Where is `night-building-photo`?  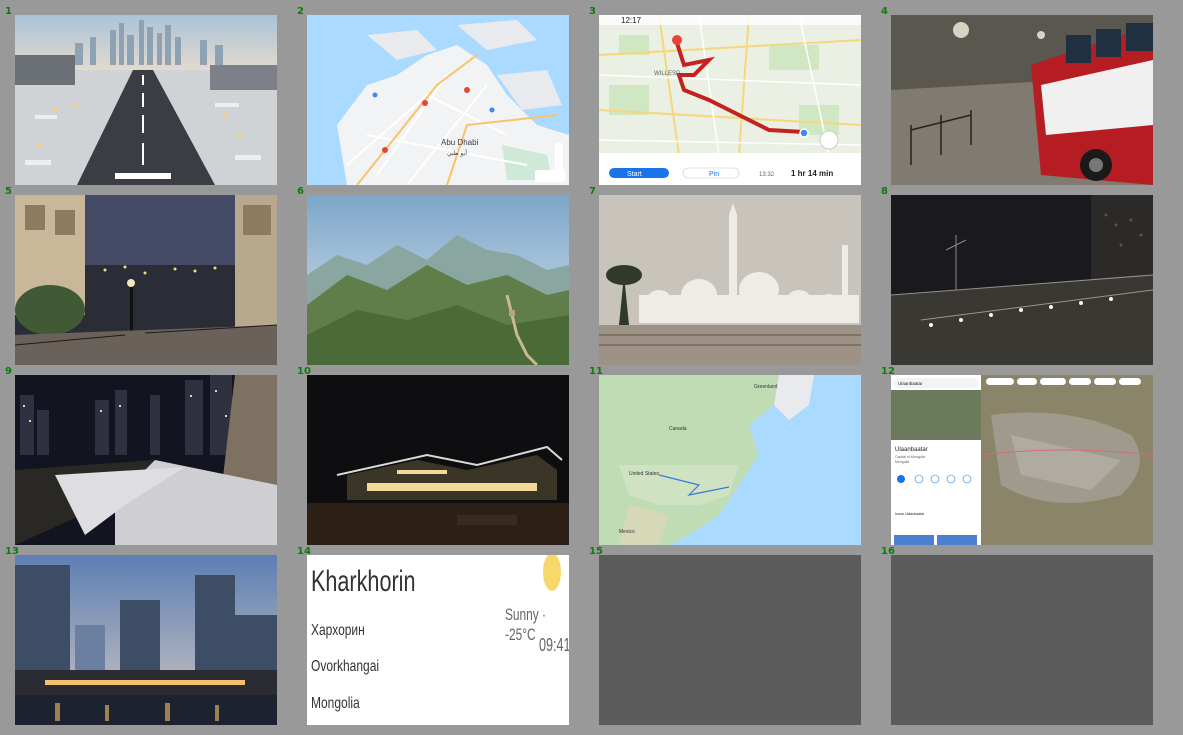 night-building-photo is located at coordinates (438, 460).